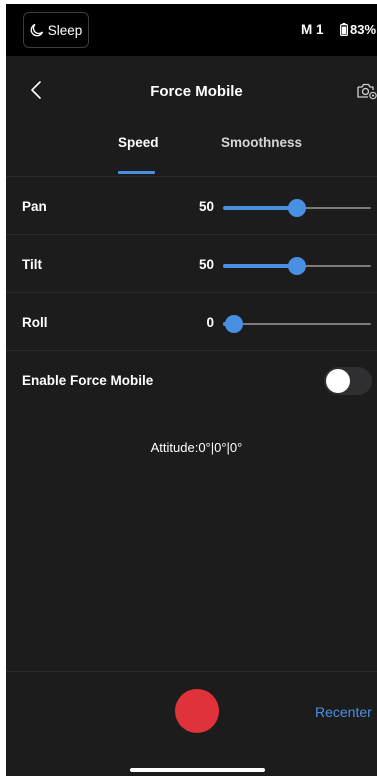 The width and height of the screenshot is (377, 776). What do you see at coordinates (343, 712) in the screenshot?
I see `recenter-button: Recenter` at bounding box center [343, 712].